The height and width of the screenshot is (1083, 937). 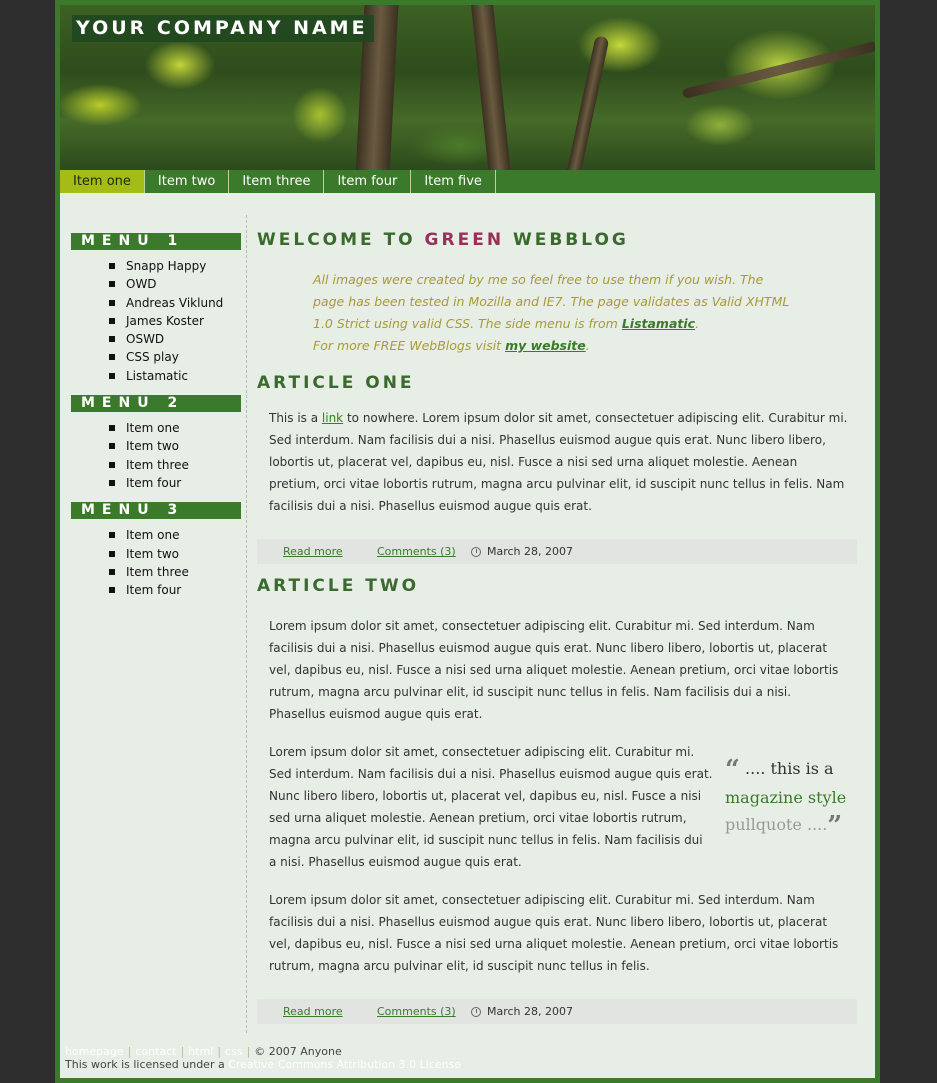 What do you see at coordinates (175, 357) in the screenshot?
I see `menu-link: CSS play` at bounding box center [175, 357].